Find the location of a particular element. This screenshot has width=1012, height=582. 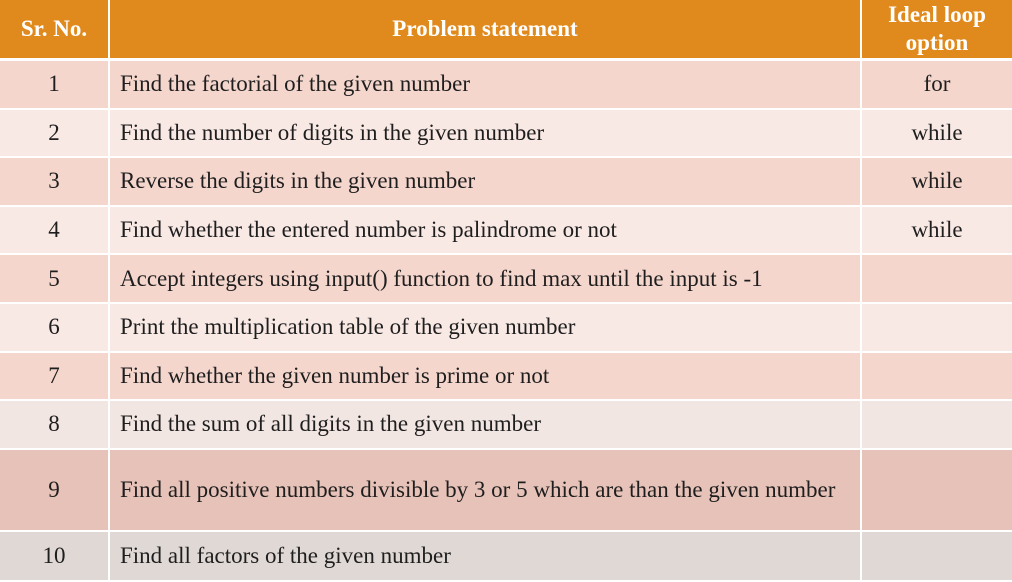

row-10-statement: Find all factors of the given number is located at coordinates (486, 556).